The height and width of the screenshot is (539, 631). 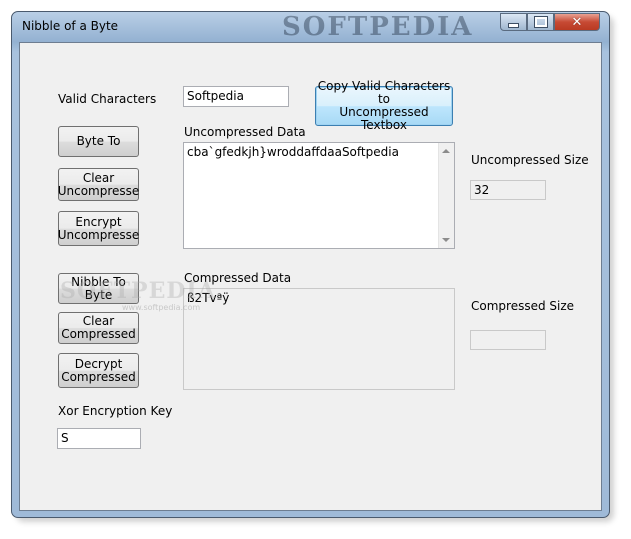 I want to click on valid-characters-label: Valid Characters, so click(x=107, y=99).